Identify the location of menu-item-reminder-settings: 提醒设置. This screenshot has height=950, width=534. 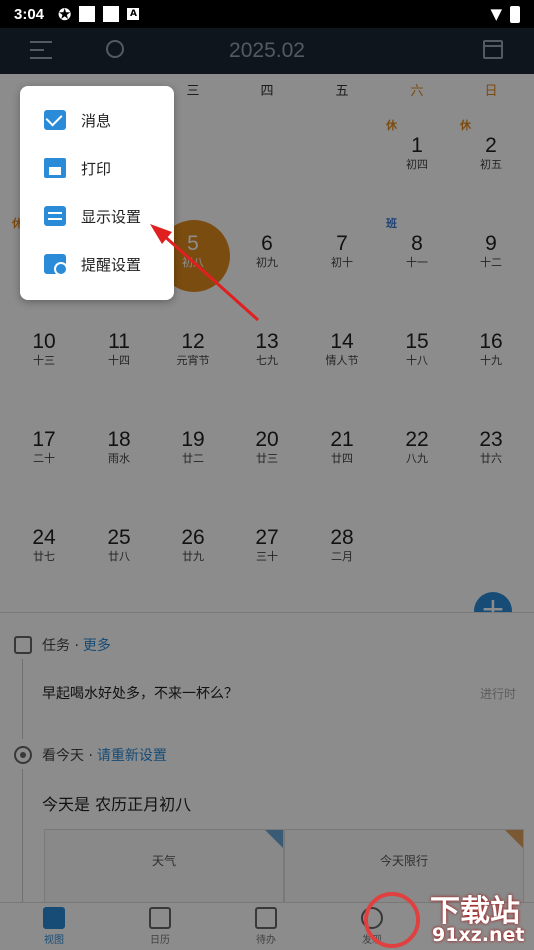
(97, 264).